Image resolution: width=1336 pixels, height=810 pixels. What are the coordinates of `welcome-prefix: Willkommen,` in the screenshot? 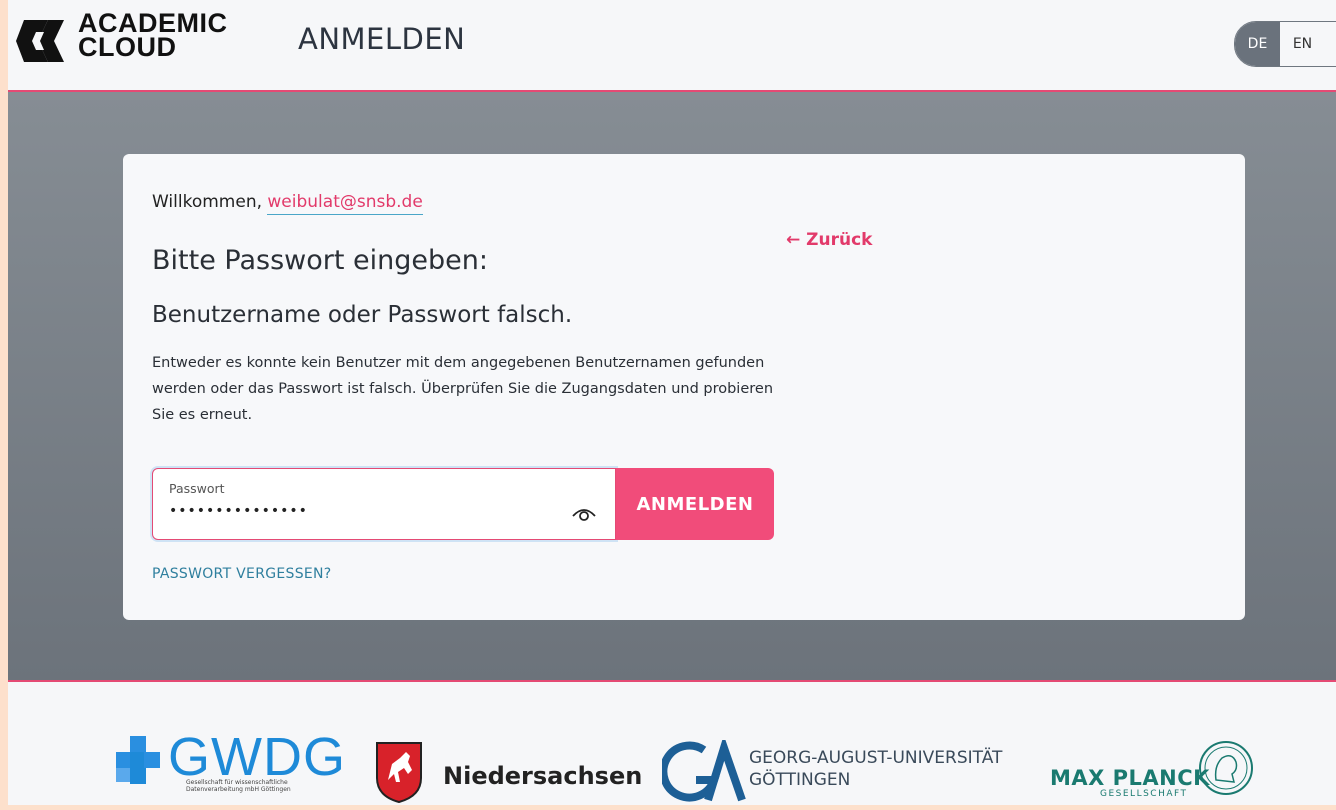 It's located at (210, 202).